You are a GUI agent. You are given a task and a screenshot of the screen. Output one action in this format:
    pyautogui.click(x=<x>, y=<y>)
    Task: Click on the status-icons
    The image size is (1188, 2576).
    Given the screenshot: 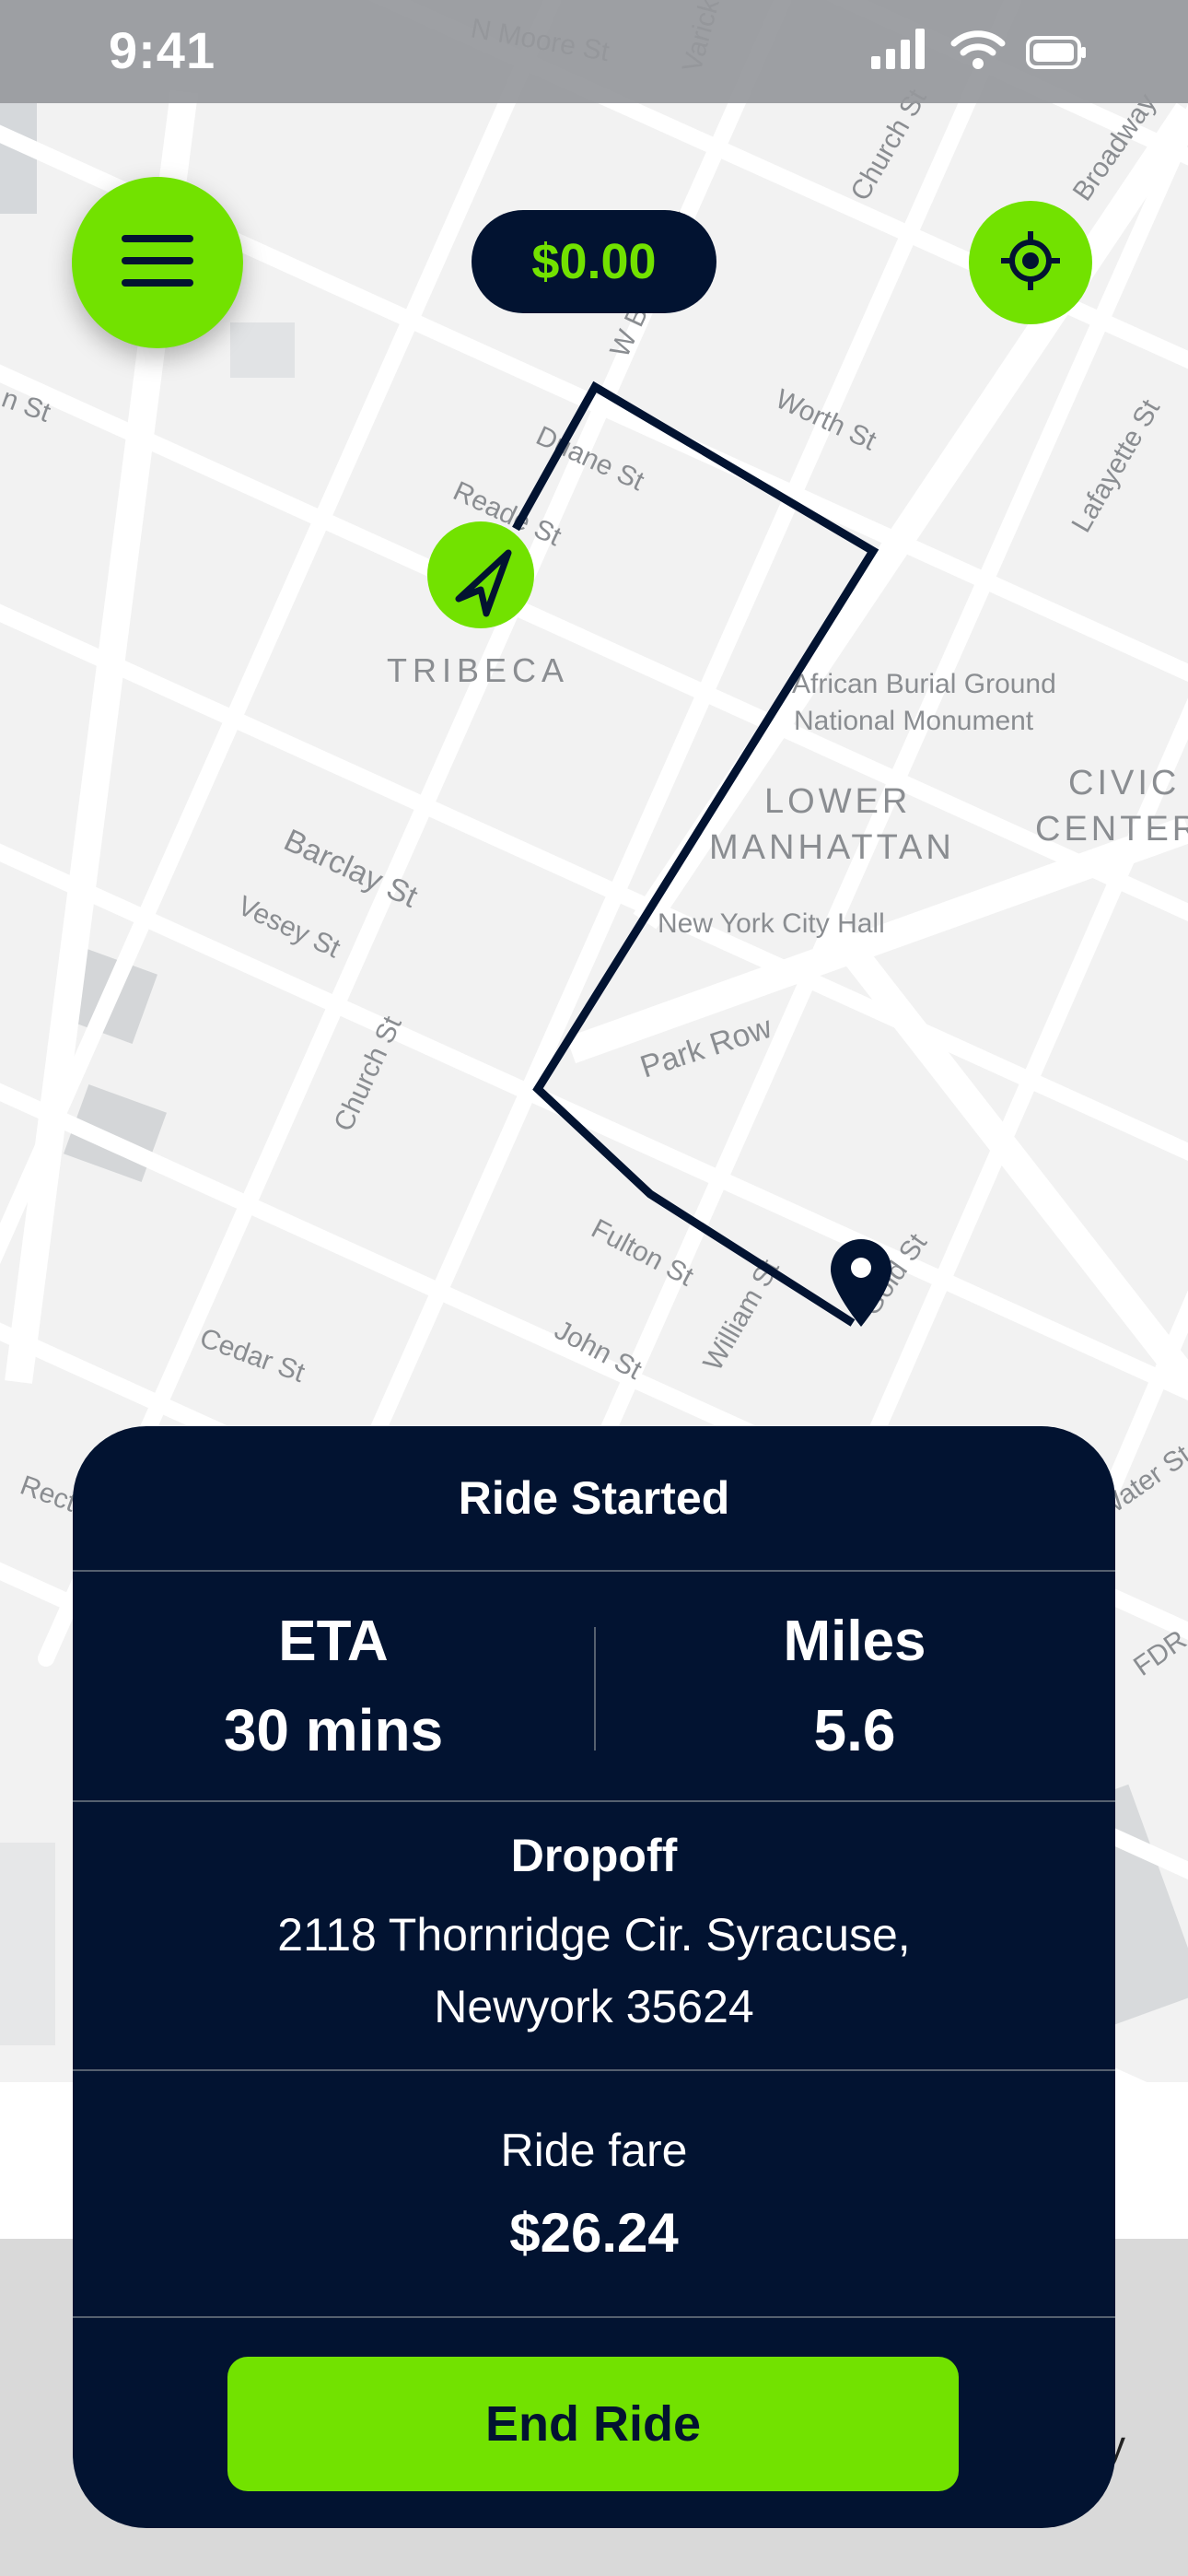 What is the action you would take?
    pyautogui.click(x=979, y=51)
    